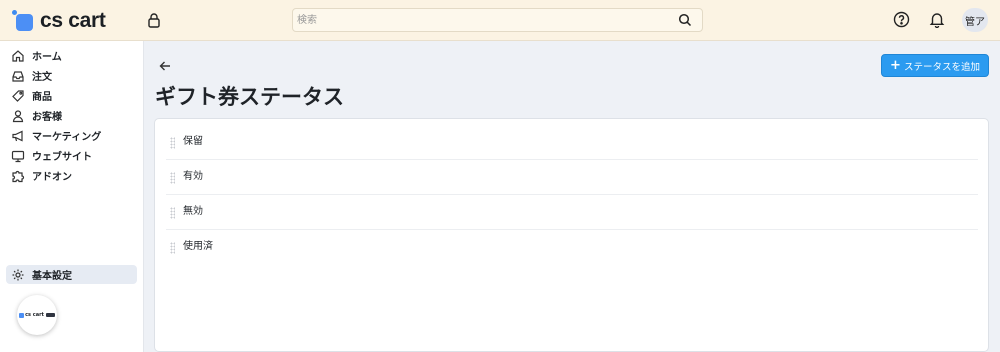 This screenshot has width=1000, height=352. I want to click on status-row: 有効, so click(572, 177).